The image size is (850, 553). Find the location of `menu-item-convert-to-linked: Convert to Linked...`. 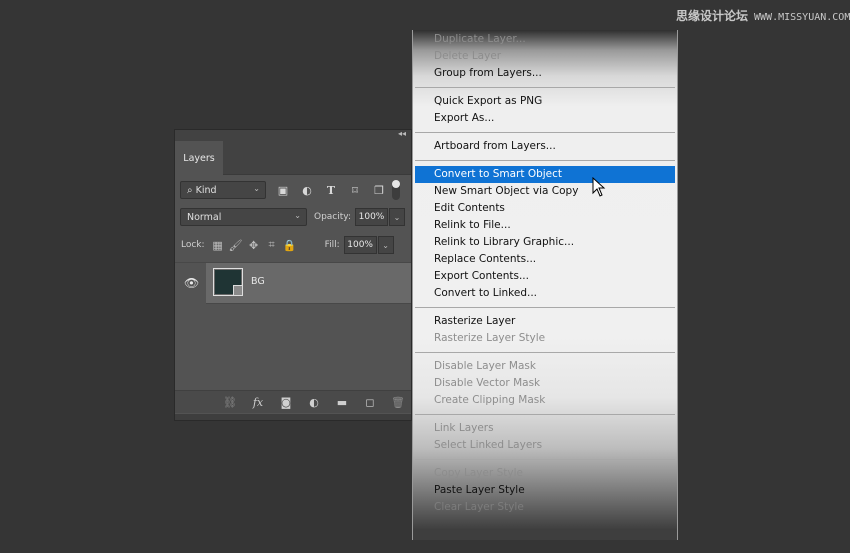

menu-item-convert-to-linked: Convert to Linked... is located at coordinates (545, 293).